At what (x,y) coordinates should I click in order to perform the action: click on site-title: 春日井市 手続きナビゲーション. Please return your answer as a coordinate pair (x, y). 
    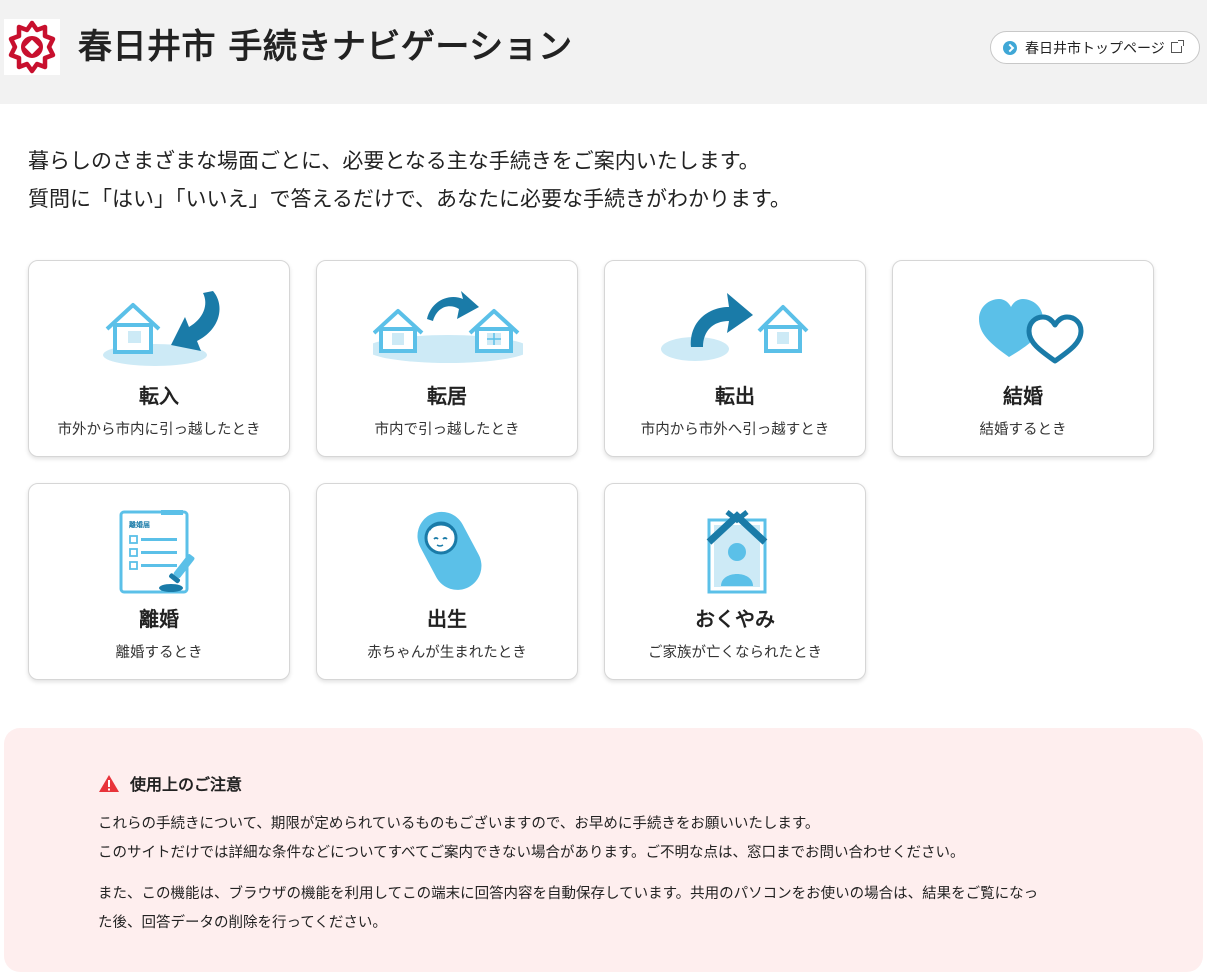
    Looking at the image, I should click on (325, 47).